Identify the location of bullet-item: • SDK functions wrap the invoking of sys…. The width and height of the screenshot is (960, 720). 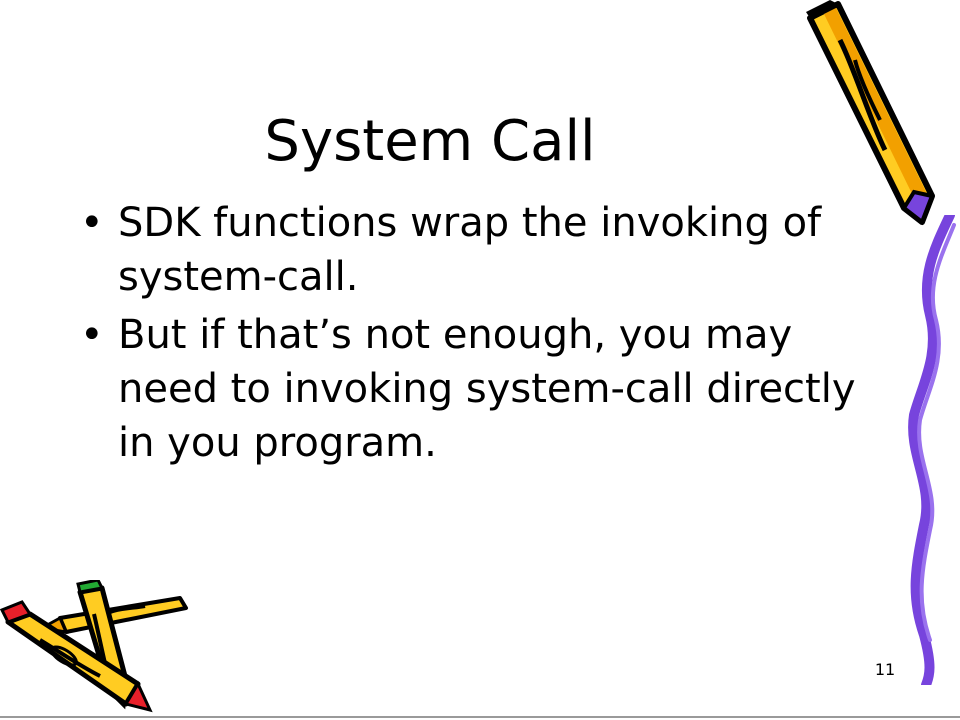
(480, 250).